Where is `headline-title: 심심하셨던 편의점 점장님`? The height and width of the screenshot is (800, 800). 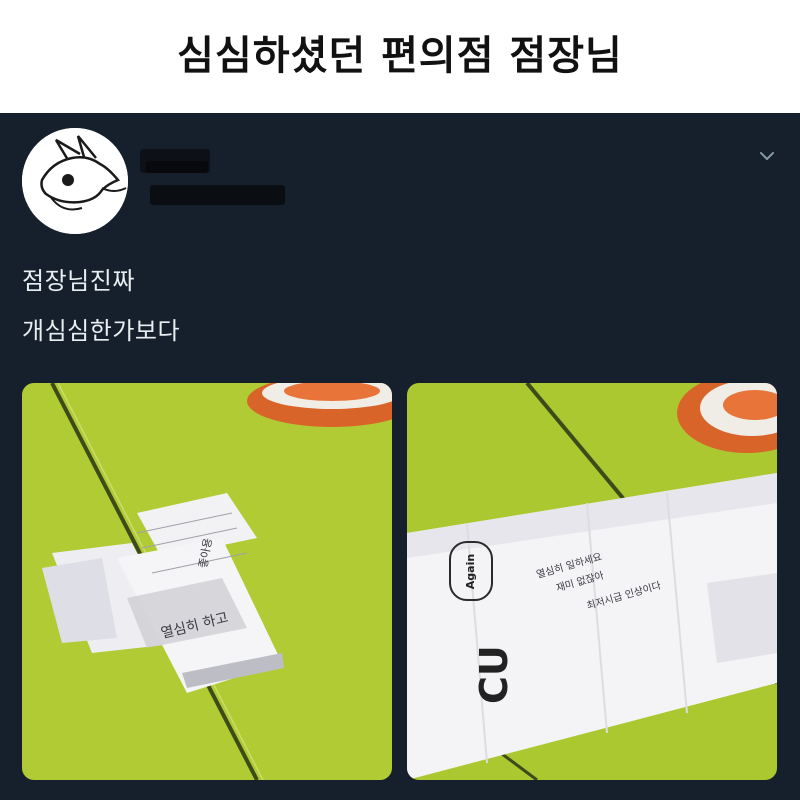 headline-title: 심심하셨던 편의점 점장님 is located at coordinates (400, 55).